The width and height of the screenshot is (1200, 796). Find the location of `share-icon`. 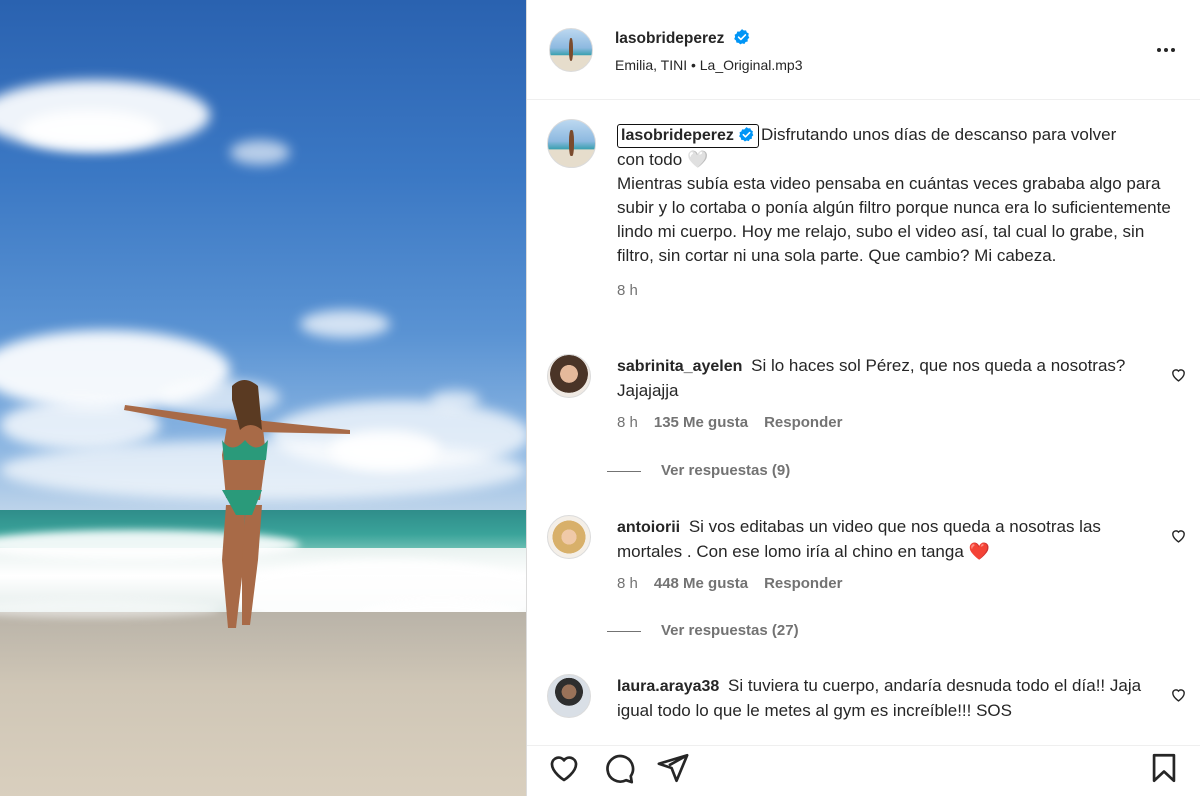

share-icon is located at coordinates (673, 768).